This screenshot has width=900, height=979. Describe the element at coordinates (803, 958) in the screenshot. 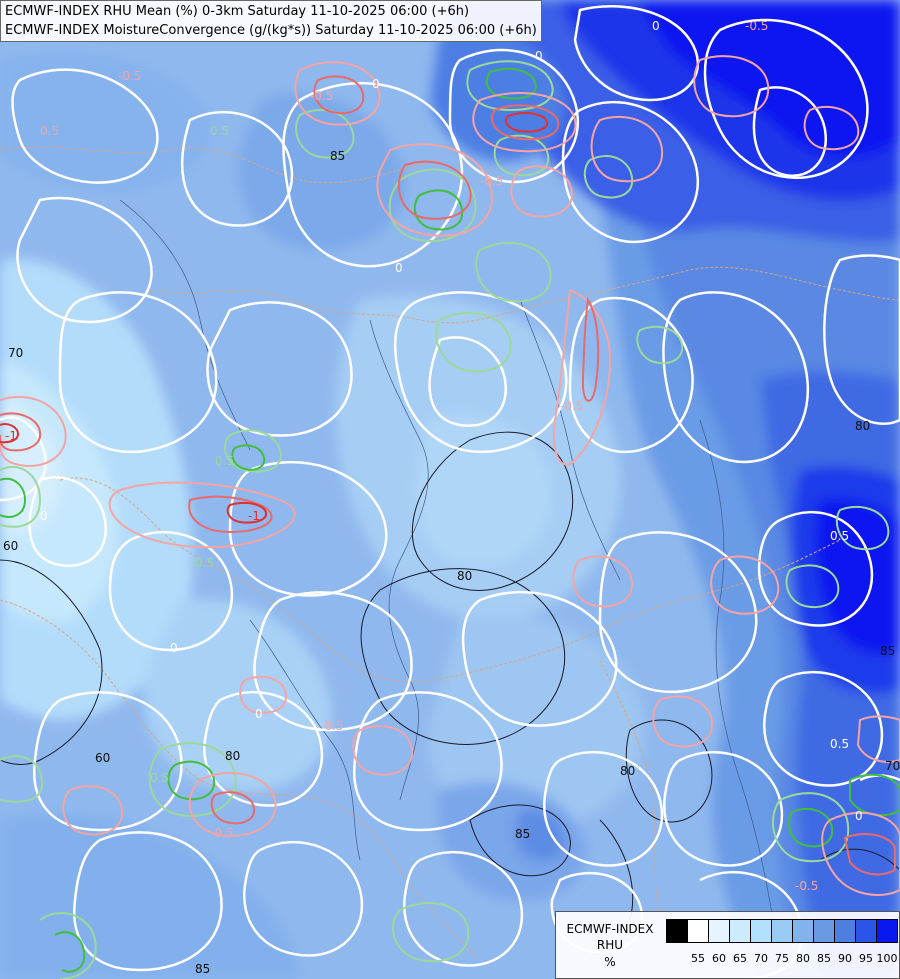

I see `legend-tick-label: 80` at that location.